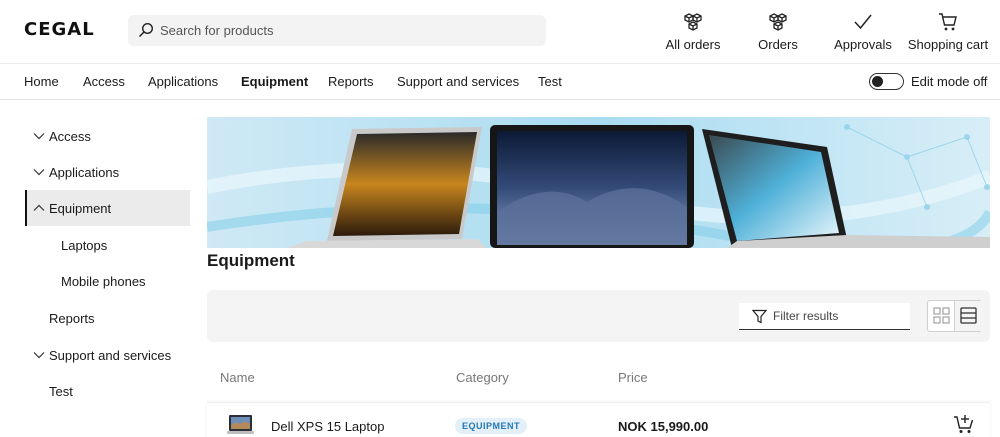  What do you see at coordinates (350, 30) in the screenshot?
I see `search-input` at bounding box center [350, 30].